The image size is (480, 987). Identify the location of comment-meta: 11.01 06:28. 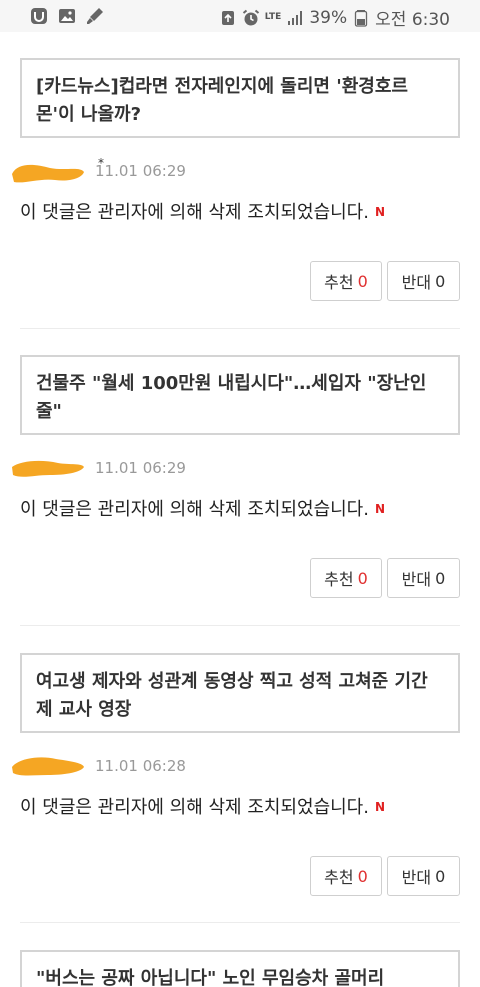
(236, 768).